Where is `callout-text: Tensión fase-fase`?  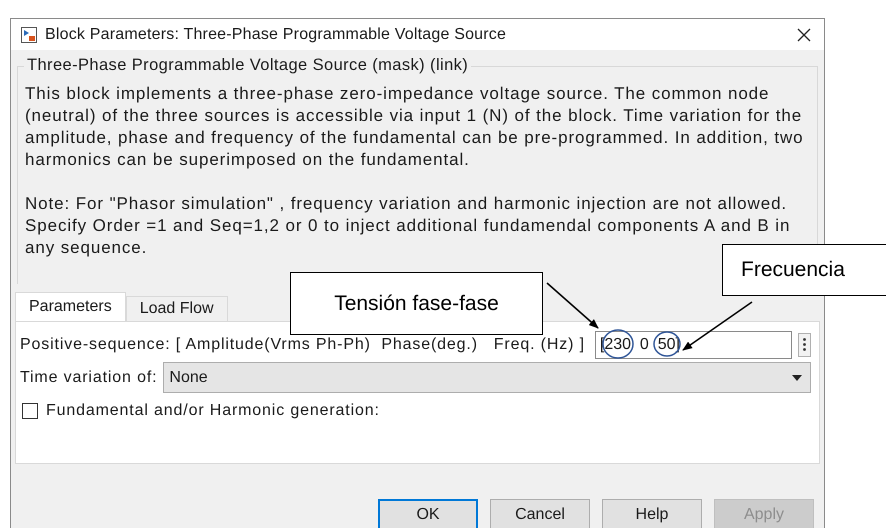
callout-text: Tensión fase-fase is located at coordinates (416, 304).